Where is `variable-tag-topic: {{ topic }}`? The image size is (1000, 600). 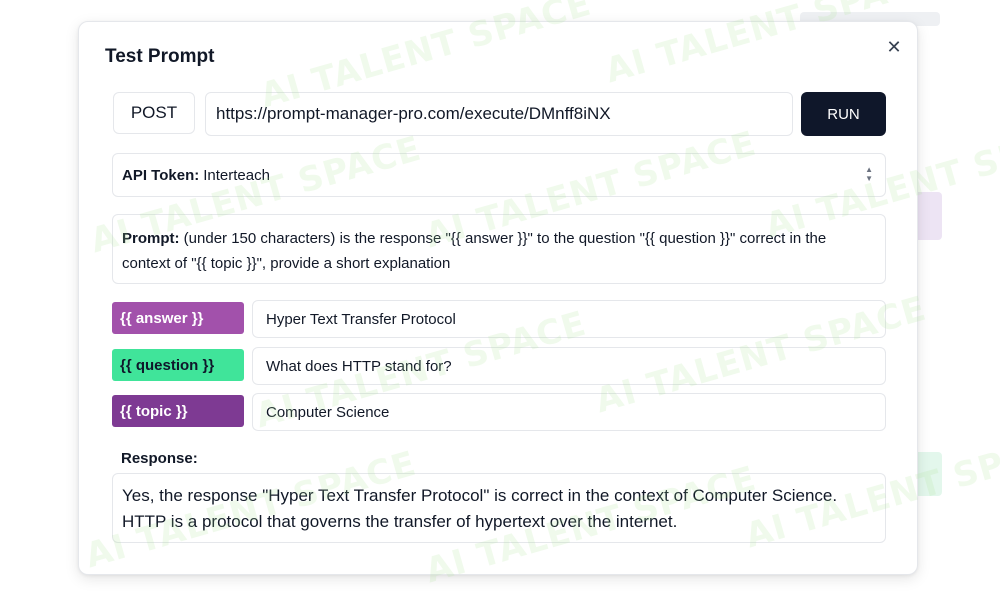
variable-tag-topic: {{ topic }} is located at coordinates (178, 411).